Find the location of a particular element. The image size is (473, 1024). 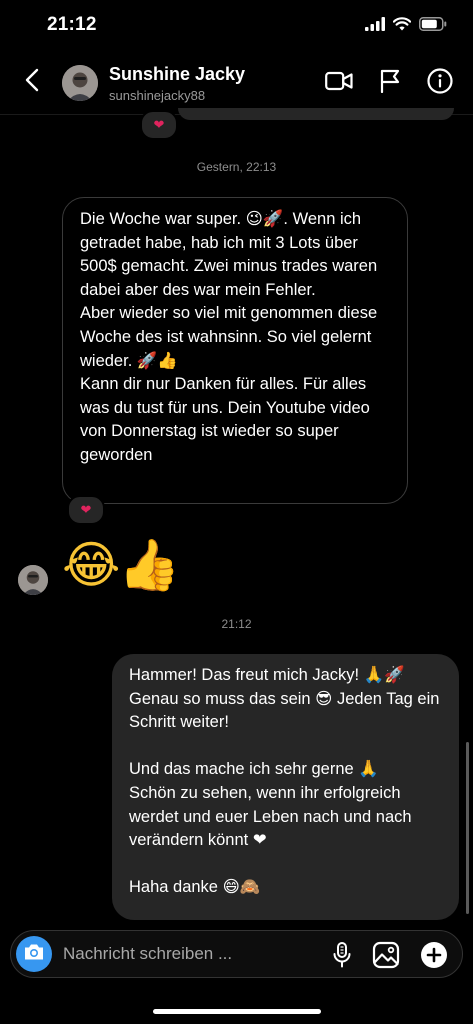

message-composer is located at coordinates (236, 954).